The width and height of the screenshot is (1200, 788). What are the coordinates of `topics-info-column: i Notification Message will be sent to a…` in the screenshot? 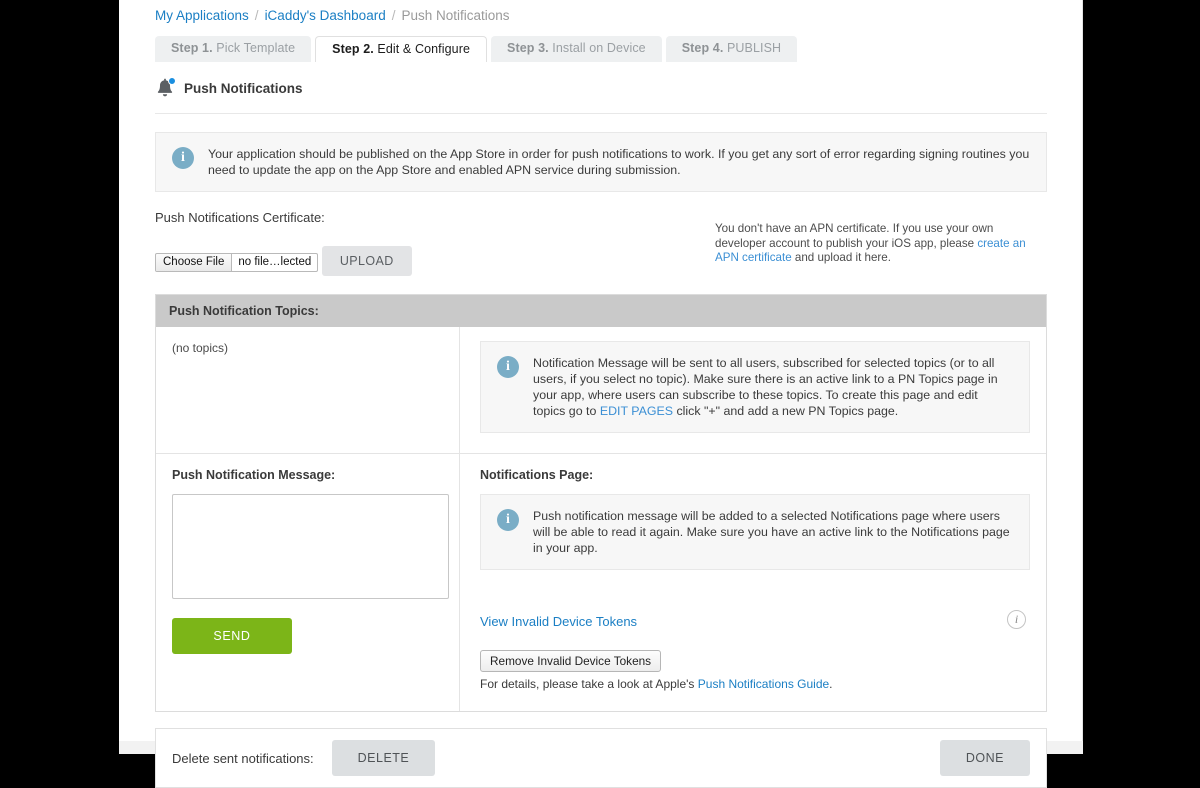 It's located at (753, 390).